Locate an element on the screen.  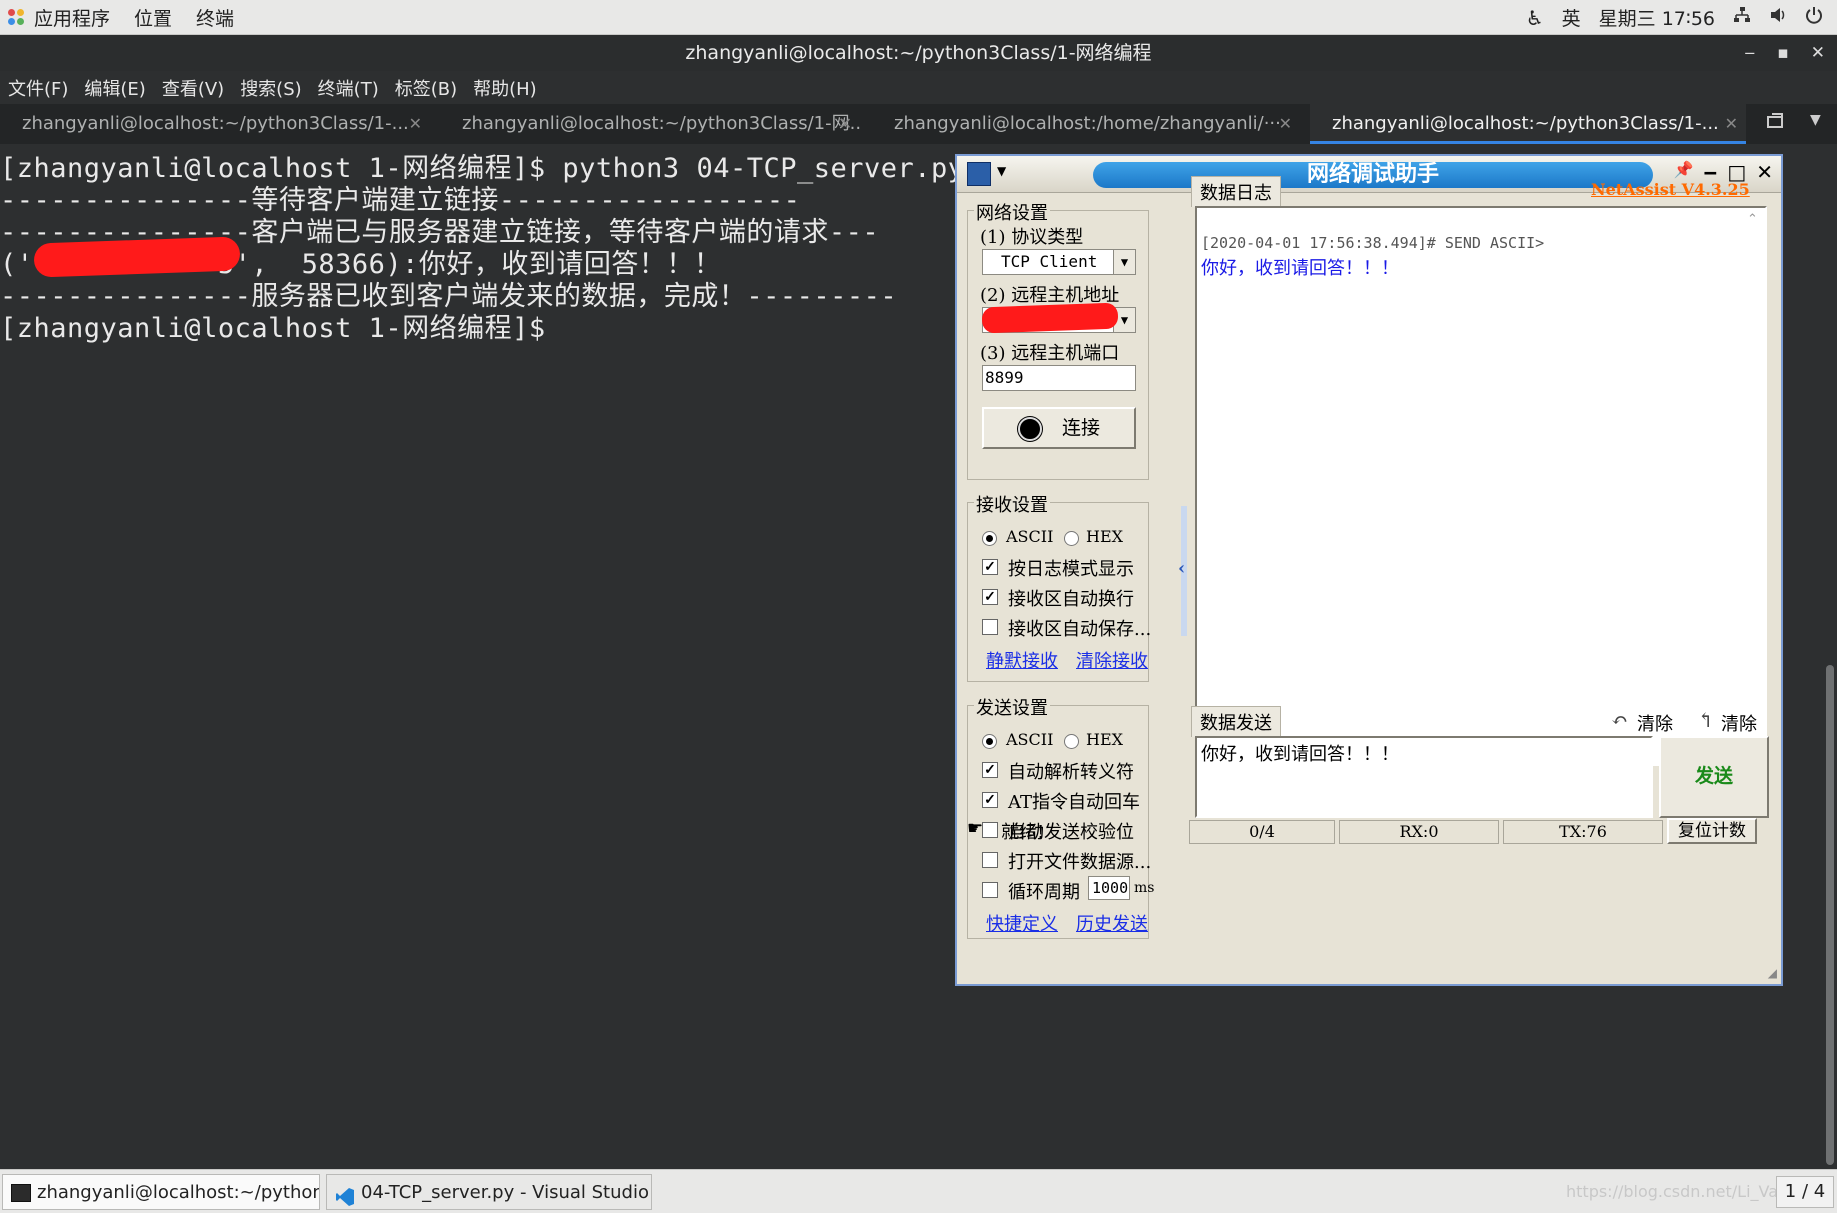
loop-period-value: 1000 is located at coordinates (1110, 888).